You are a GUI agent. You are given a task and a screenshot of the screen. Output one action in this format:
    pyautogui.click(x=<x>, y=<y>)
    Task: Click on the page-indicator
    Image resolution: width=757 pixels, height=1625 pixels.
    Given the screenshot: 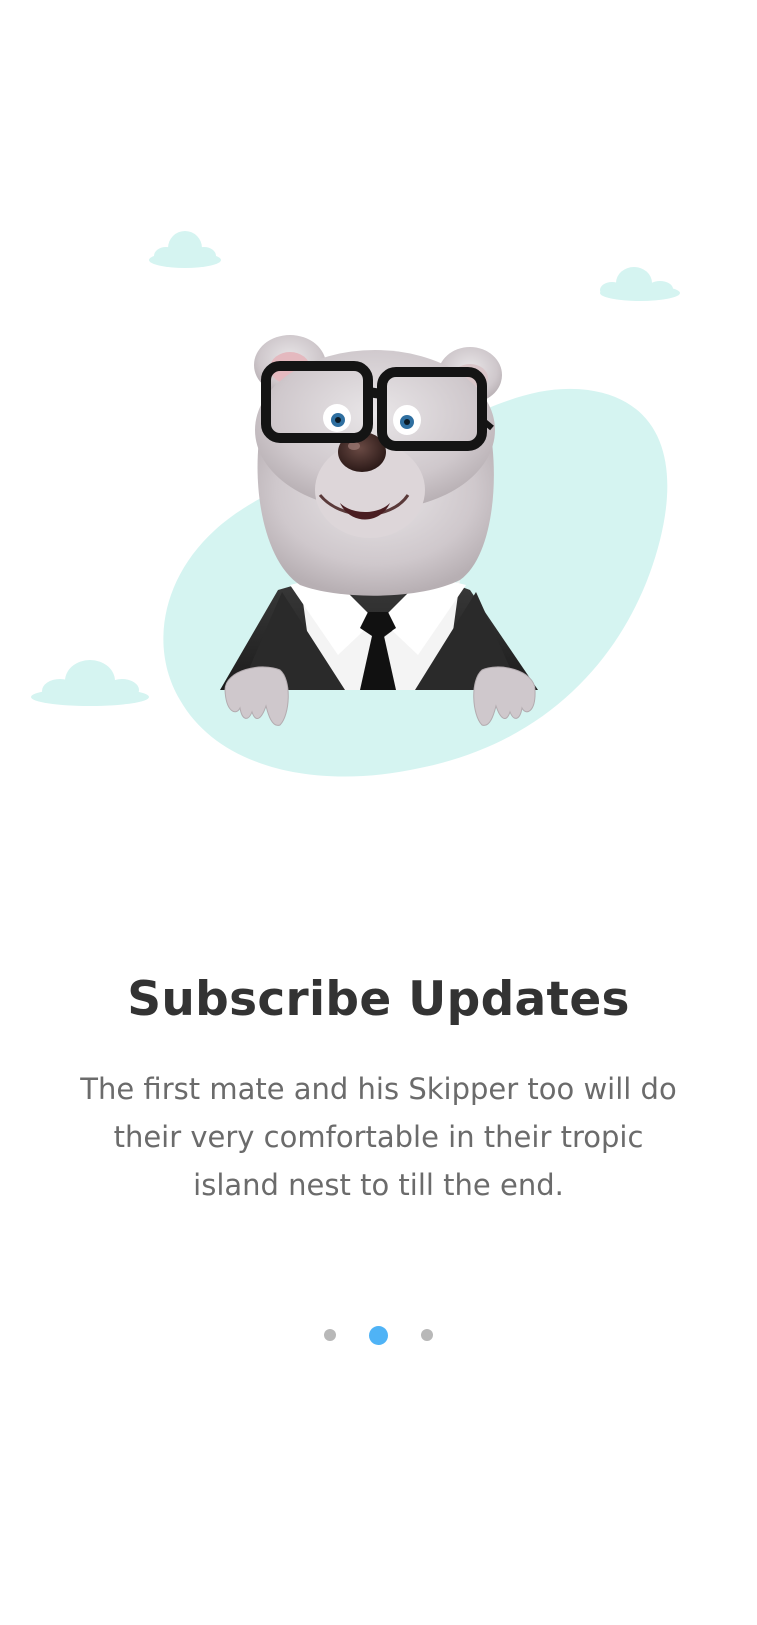 What is the action you would take?
    pyautogui.click(x=378, y=1335)
    